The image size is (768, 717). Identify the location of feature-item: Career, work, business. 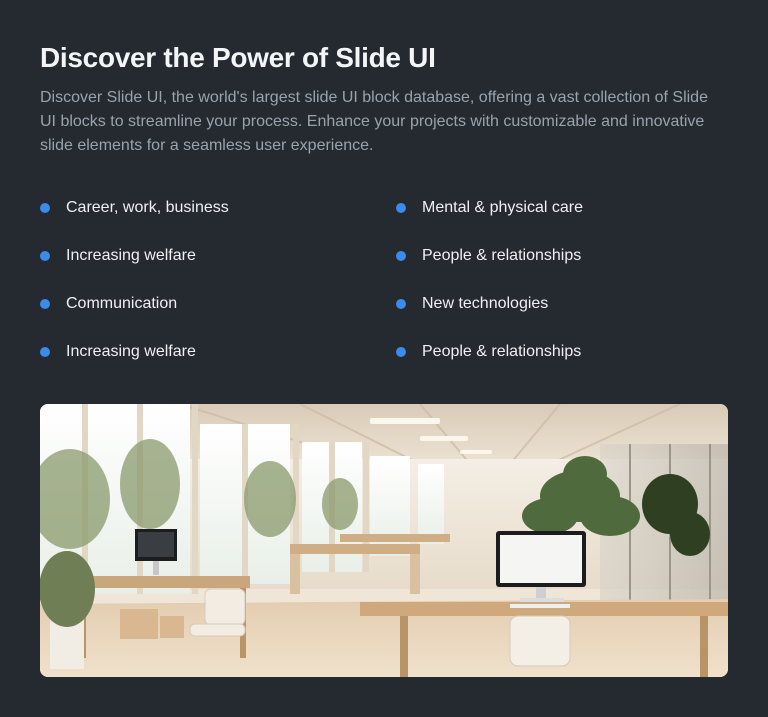
(218, 208).